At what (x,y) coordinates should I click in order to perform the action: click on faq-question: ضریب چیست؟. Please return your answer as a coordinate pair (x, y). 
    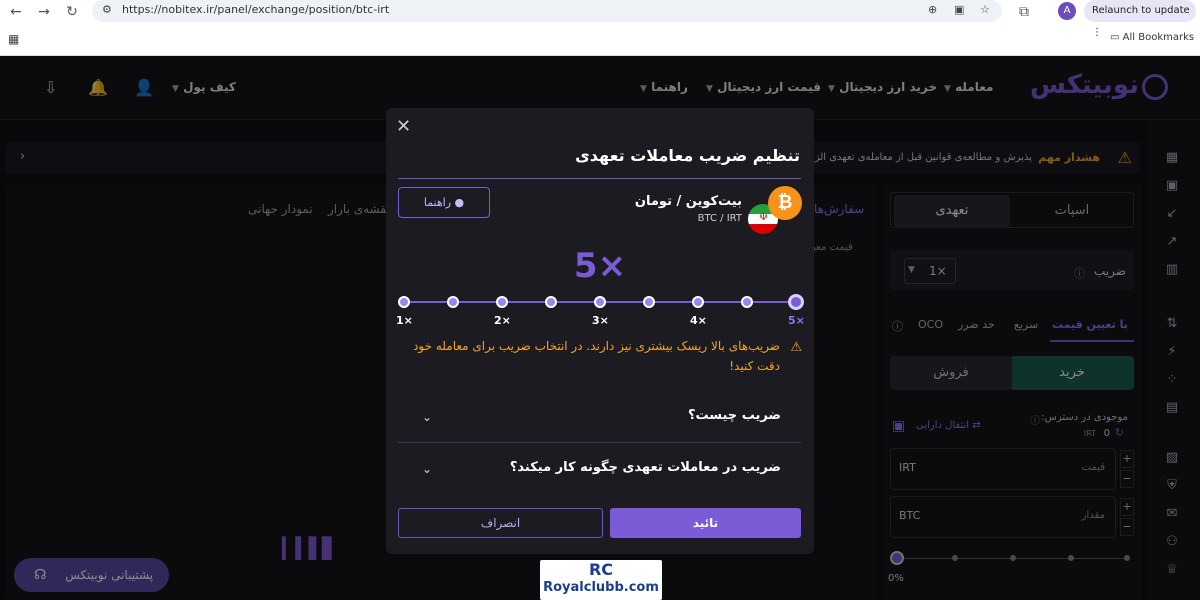
    Looking at the image, I should click on (734, 415).